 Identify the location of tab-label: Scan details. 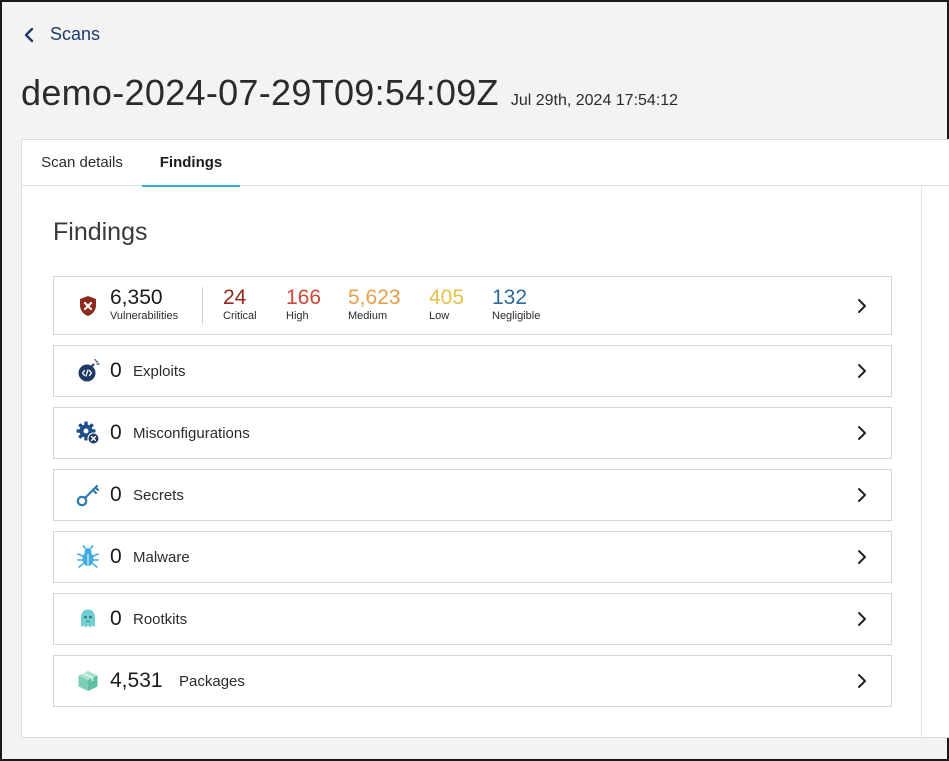
(82, 162).